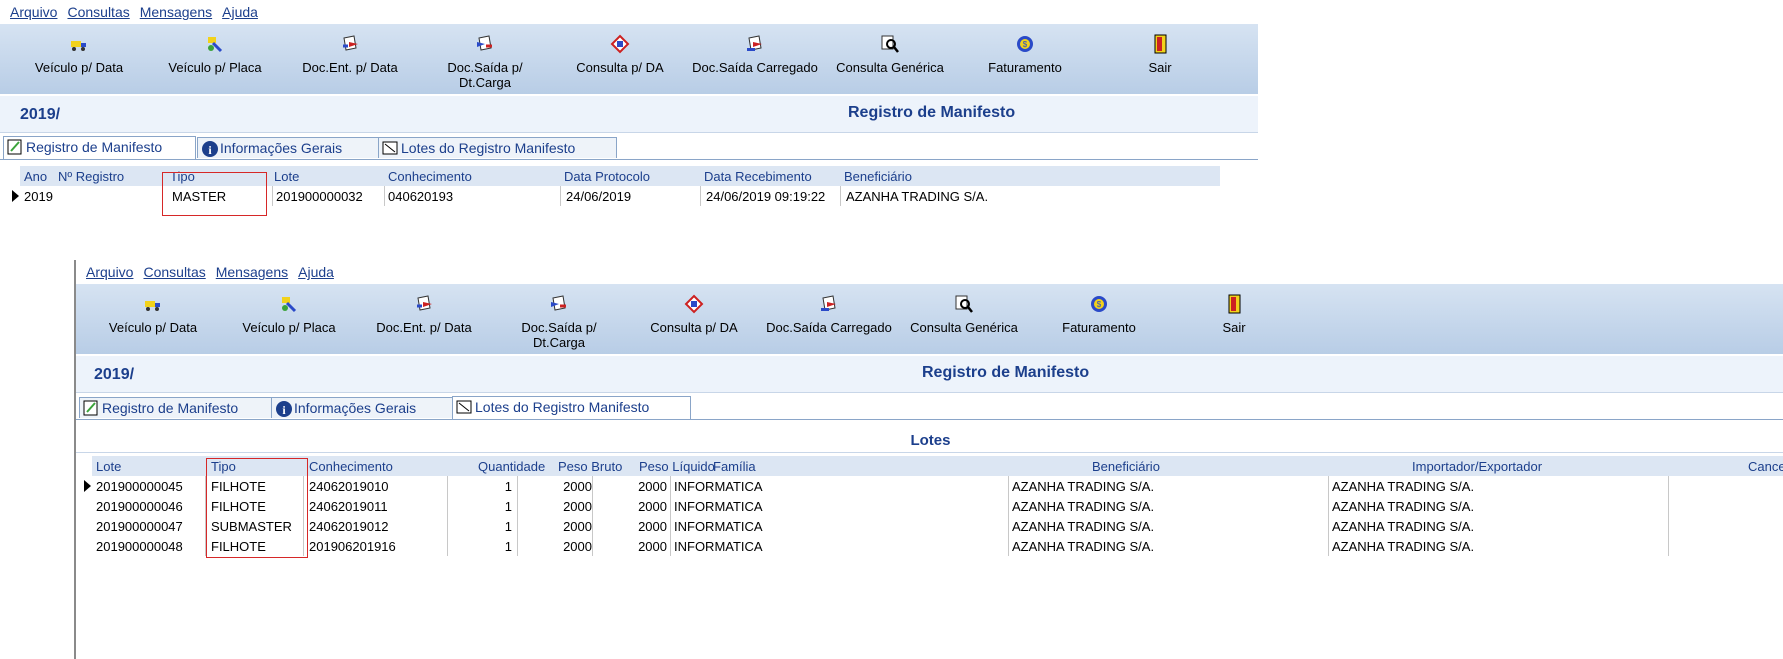  I want to click on col-data-protocolo: Data Protocolo, so click(607, 176).